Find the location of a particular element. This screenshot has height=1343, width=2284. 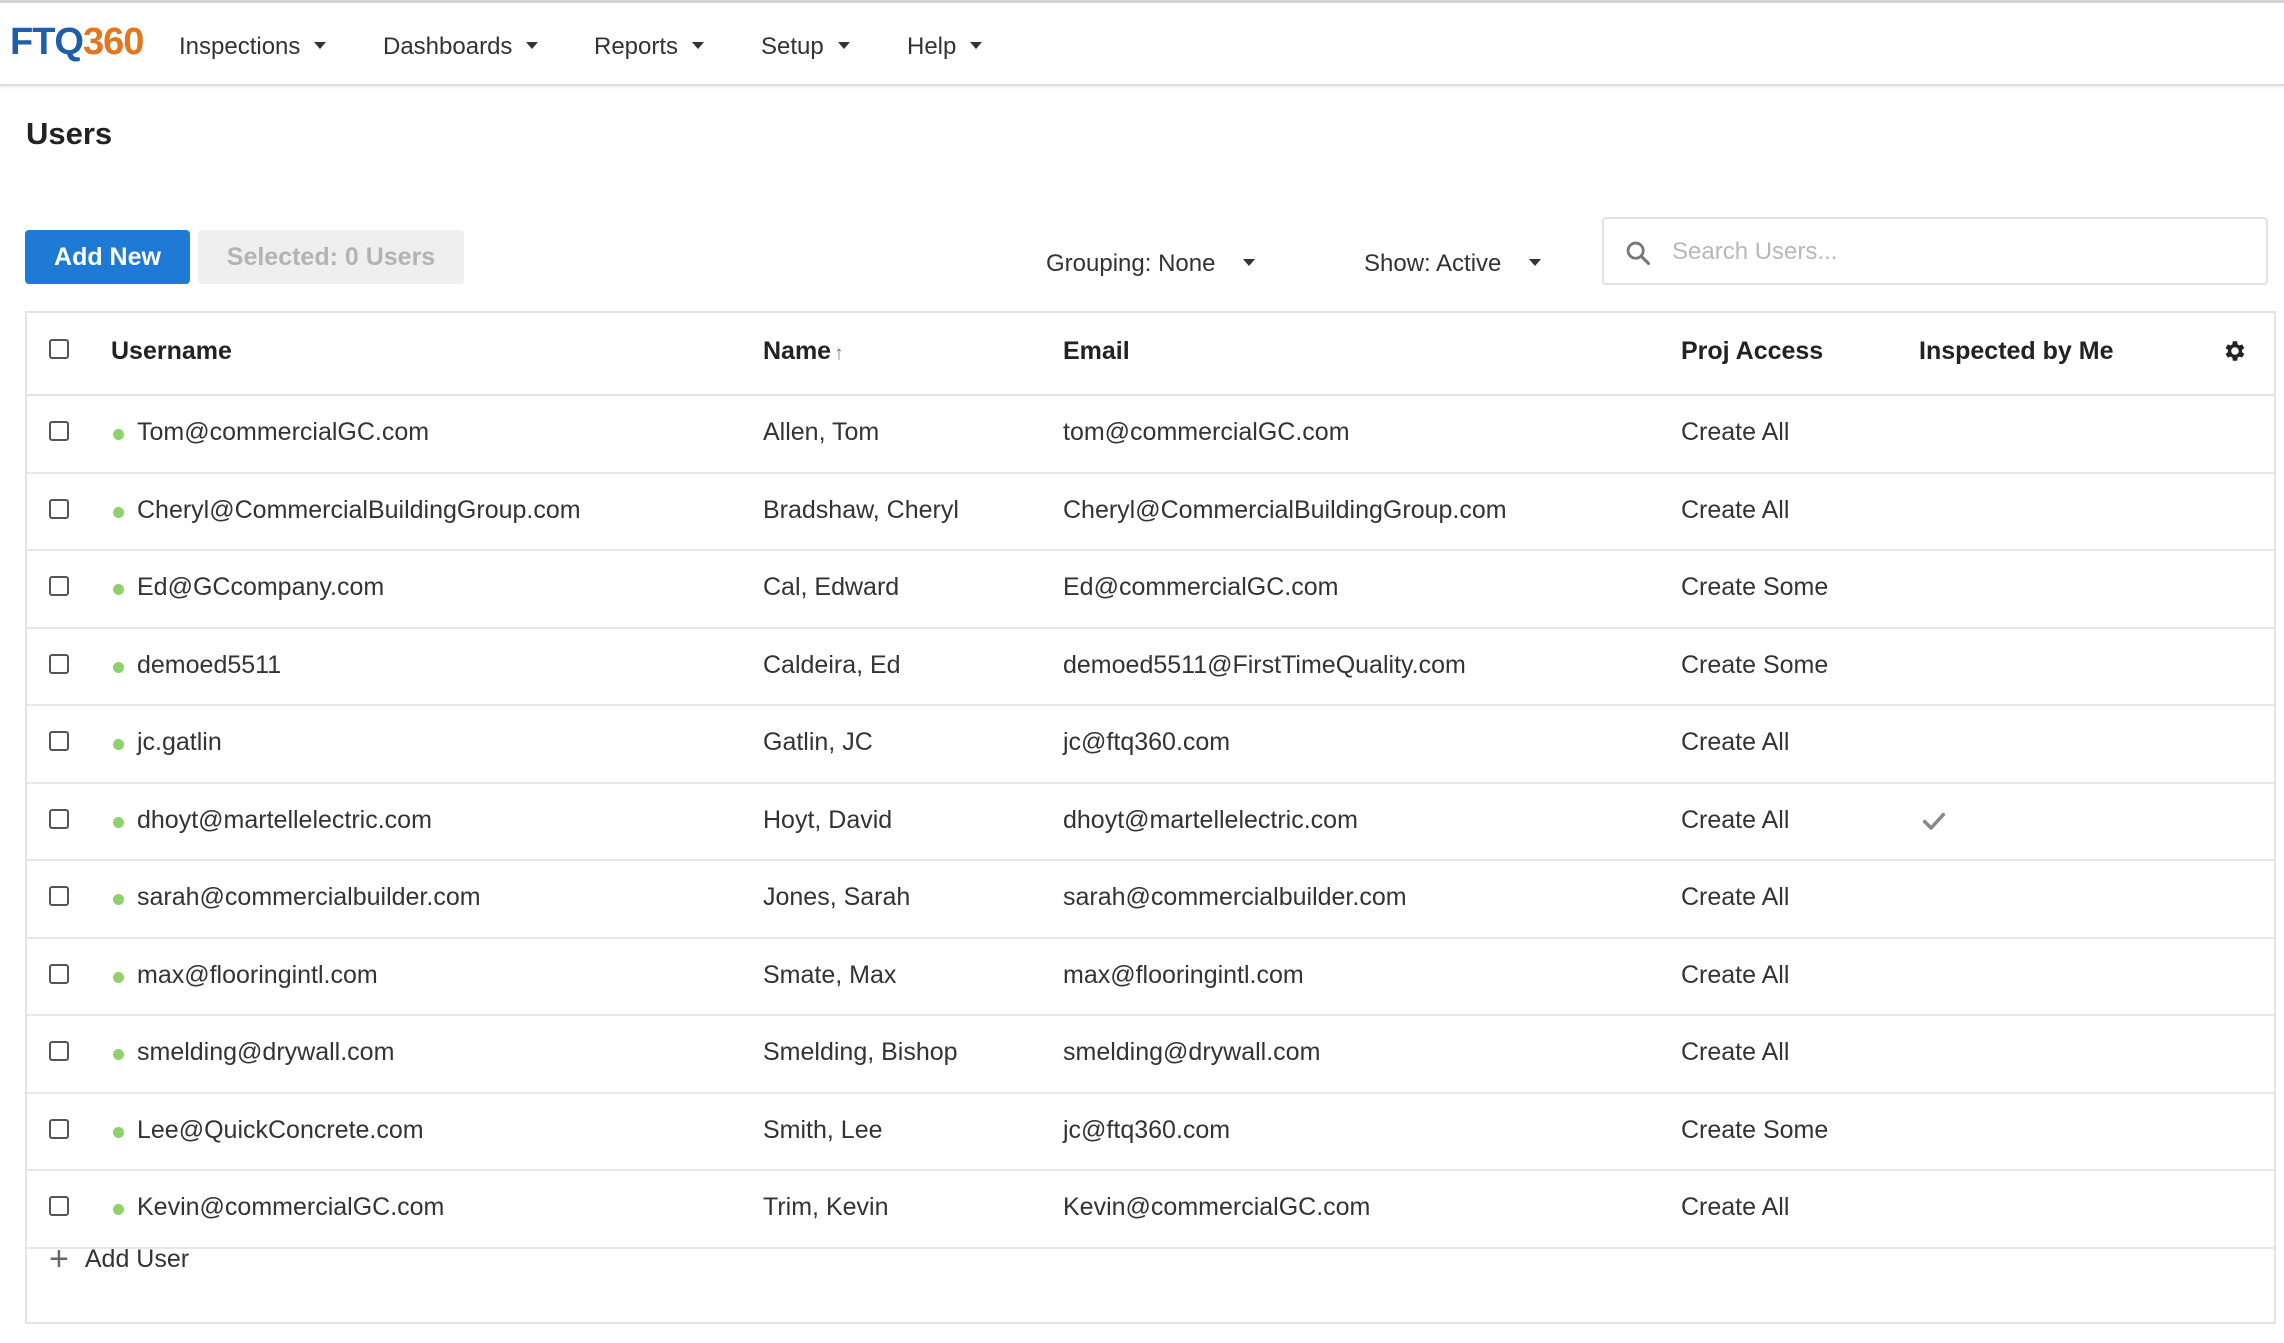

logo-text-right: 360 is located at coordinates (113, 42).